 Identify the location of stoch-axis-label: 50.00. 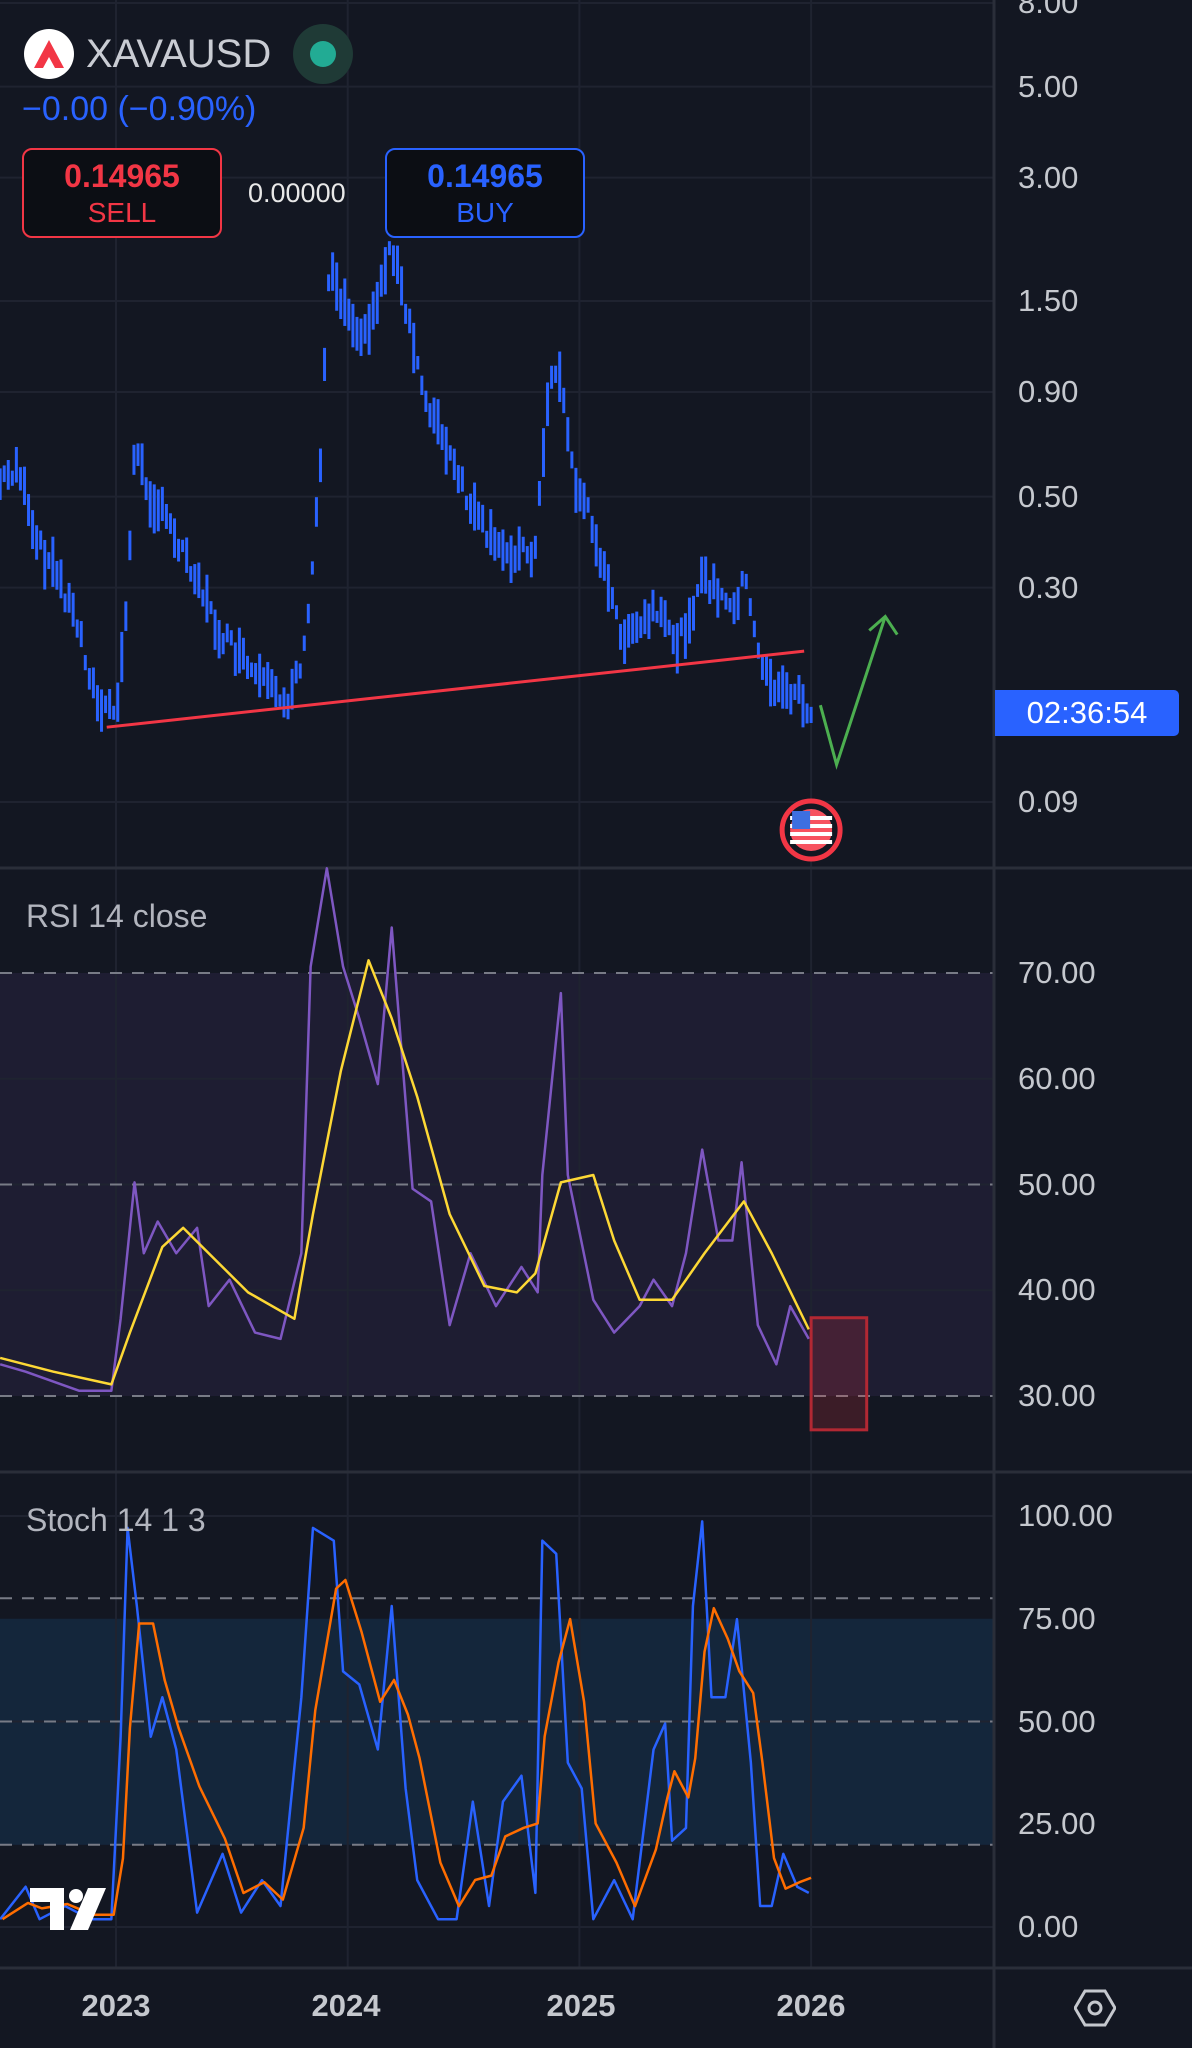
(1057, 1721).